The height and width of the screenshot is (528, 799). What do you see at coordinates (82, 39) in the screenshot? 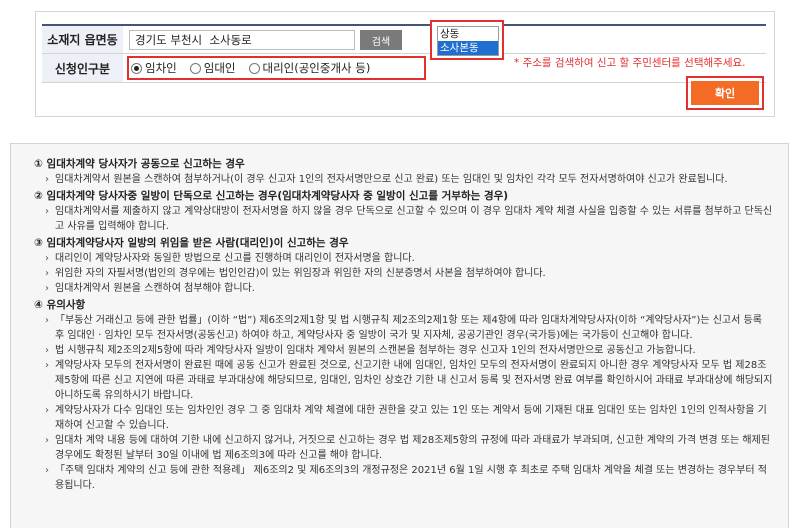
I see `address-label: 소재지 읍면동` at bounding box center [82, 39].